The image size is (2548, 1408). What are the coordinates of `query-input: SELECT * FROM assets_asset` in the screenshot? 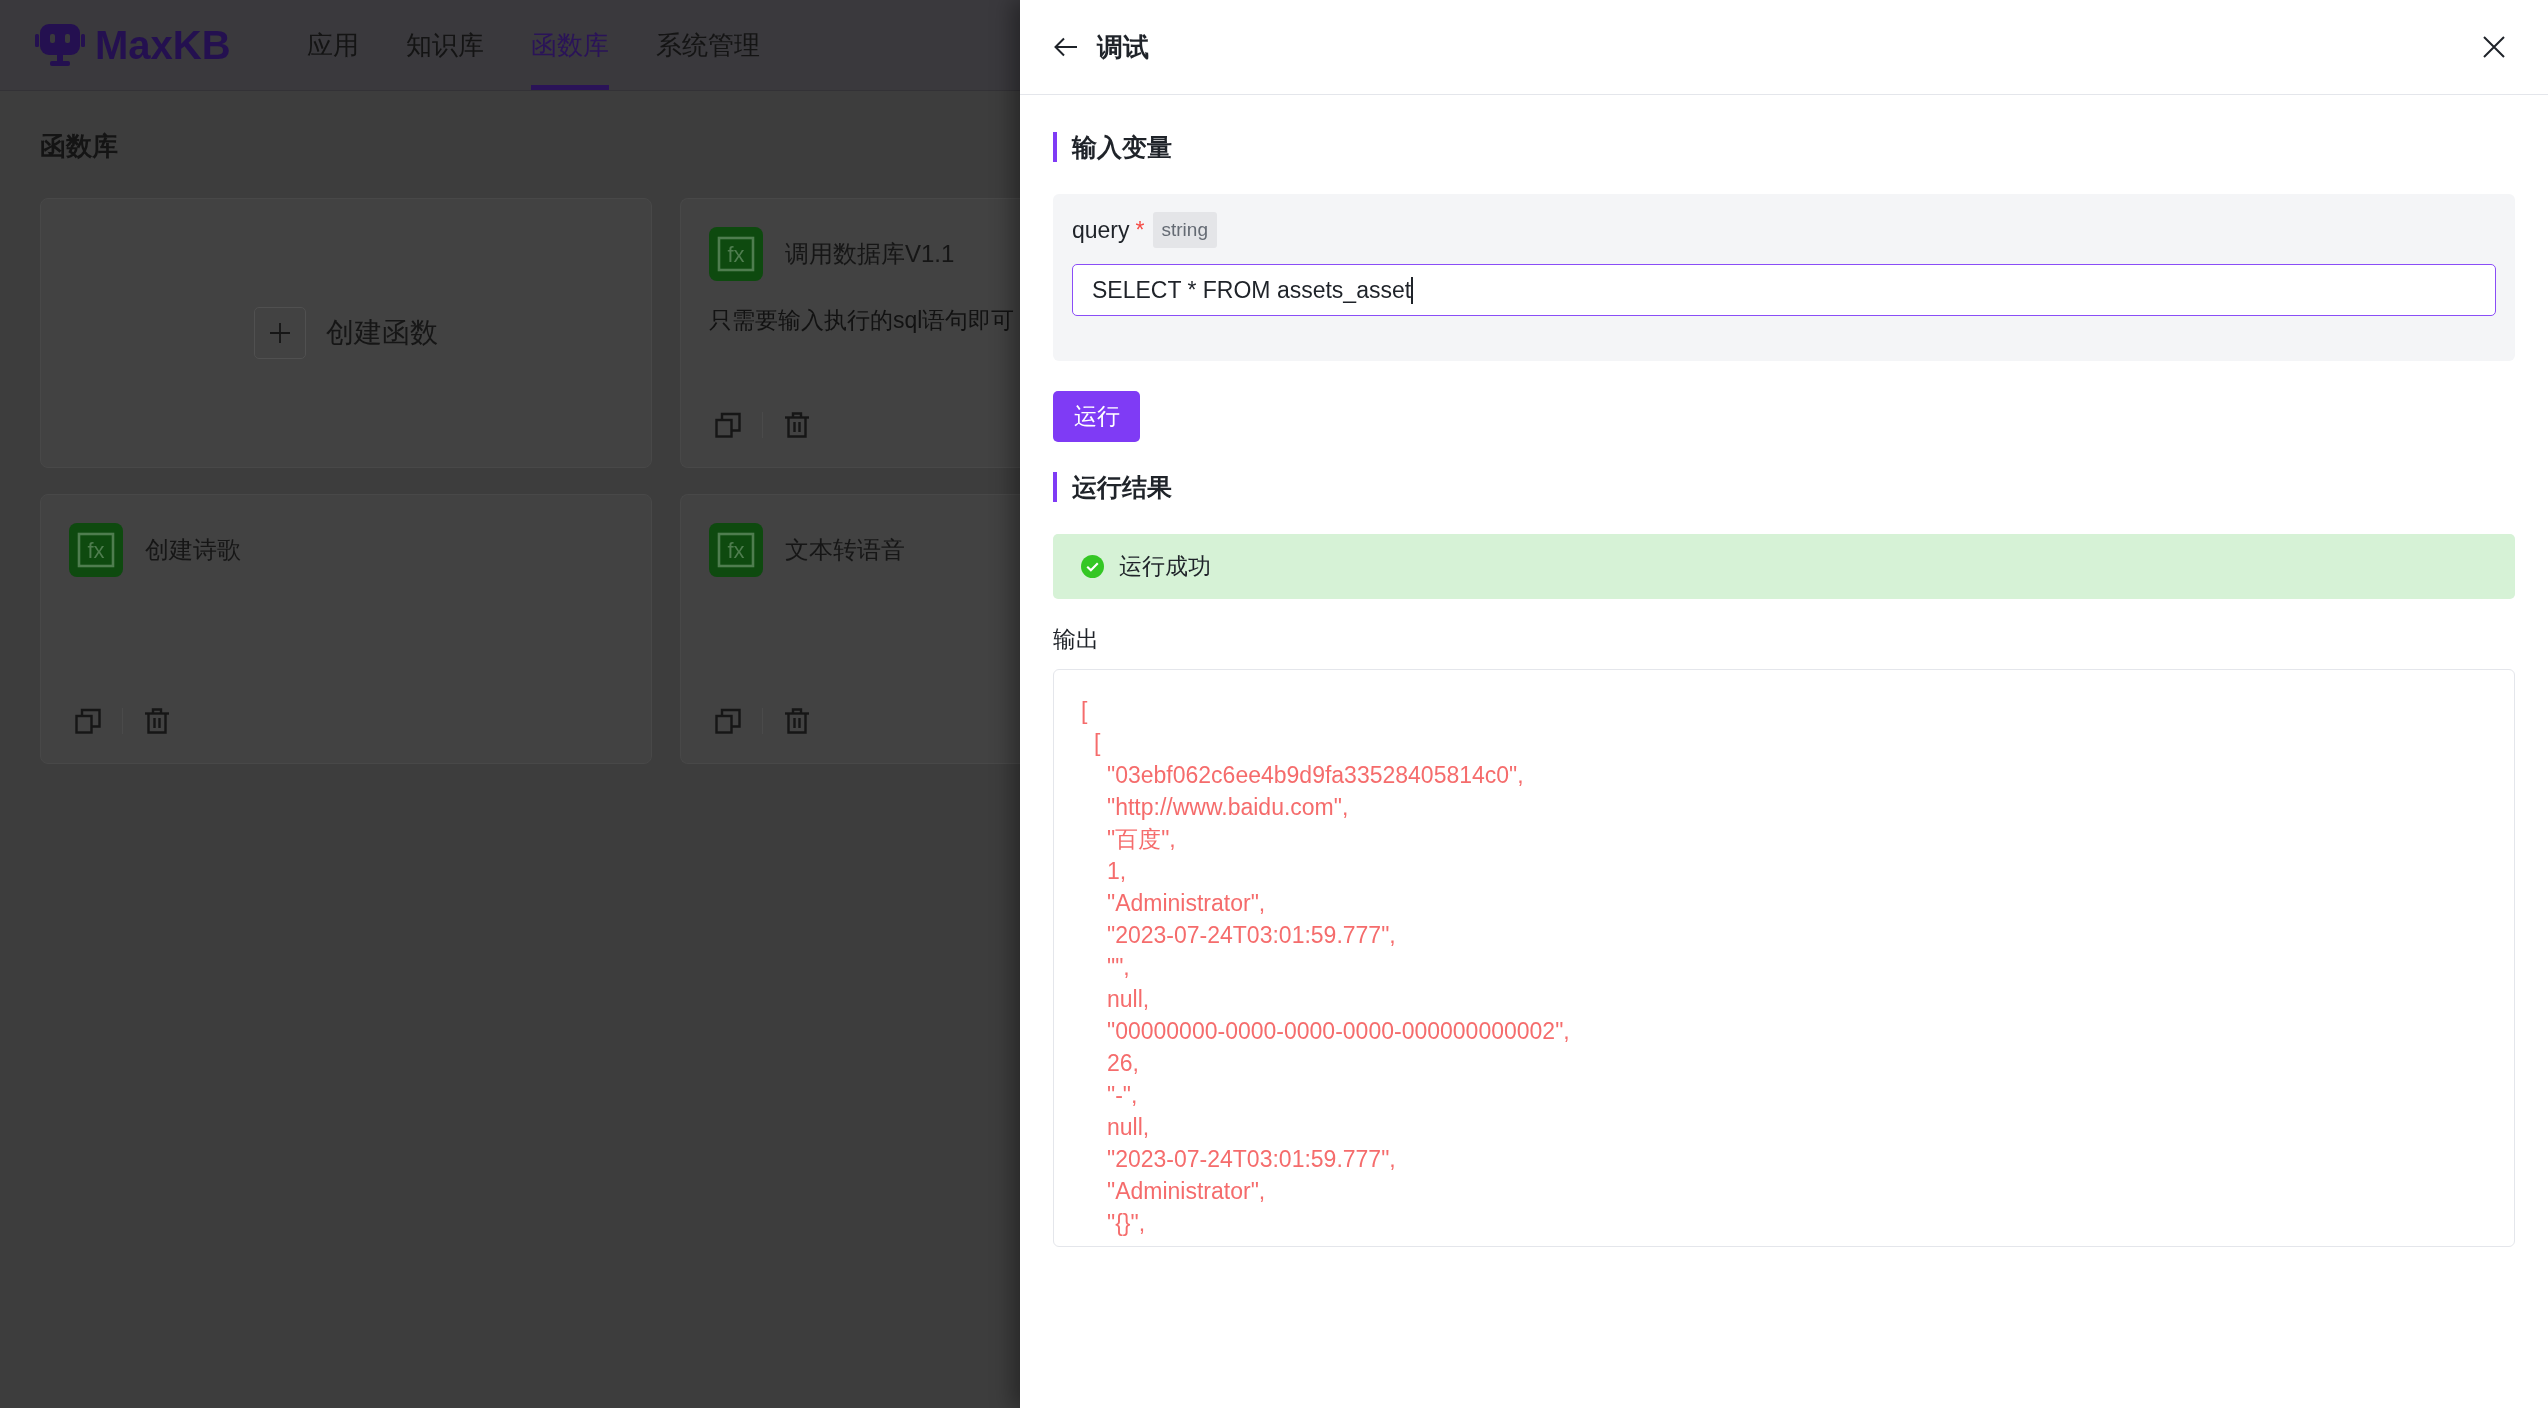 It's located at (1784, 290).